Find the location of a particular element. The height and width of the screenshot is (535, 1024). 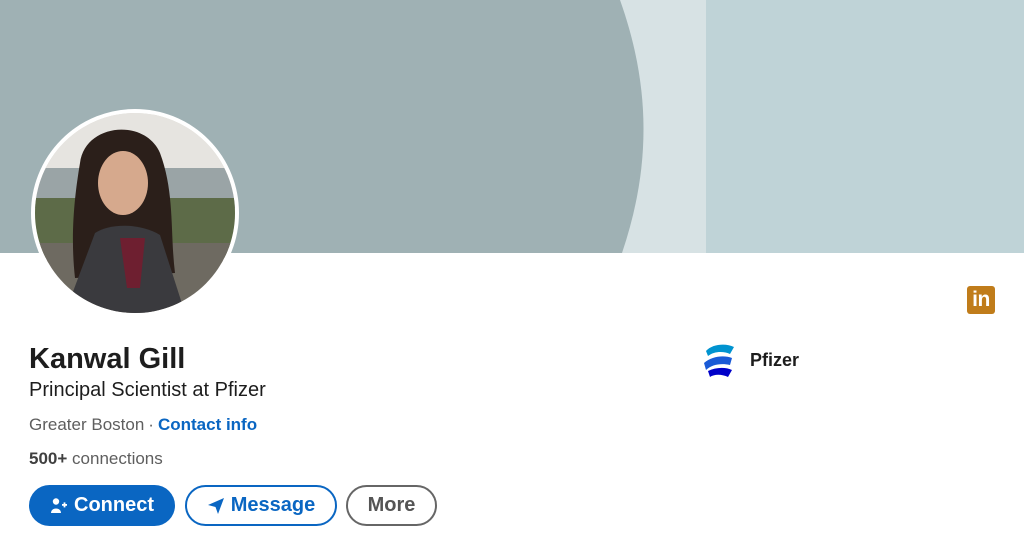

connections-count: 500+ connections is located at coordinates (96, 459).